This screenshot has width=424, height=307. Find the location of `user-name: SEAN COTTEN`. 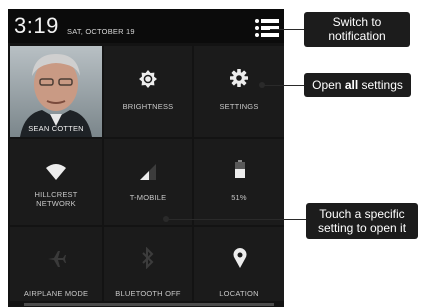

user-name: SEAN COTTEN is located at coordinates (56, 128).